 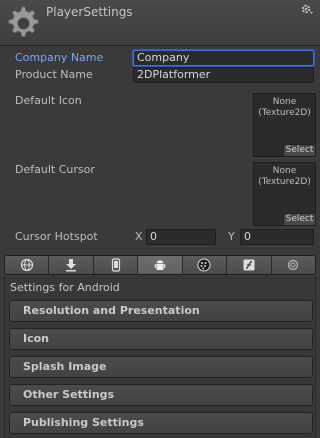 I want to click on company-name-label: Company Name, so click(x=59, y=57).